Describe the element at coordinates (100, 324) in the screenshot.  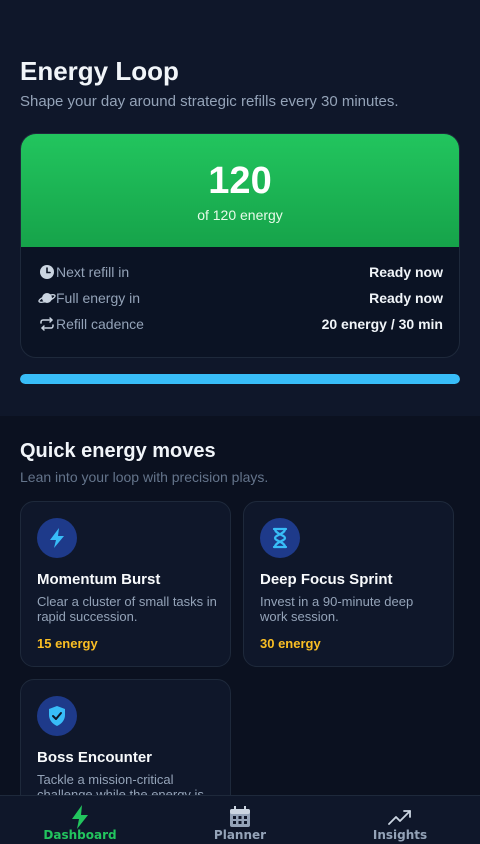
I see `stat-label: Refill cadence` at that location.